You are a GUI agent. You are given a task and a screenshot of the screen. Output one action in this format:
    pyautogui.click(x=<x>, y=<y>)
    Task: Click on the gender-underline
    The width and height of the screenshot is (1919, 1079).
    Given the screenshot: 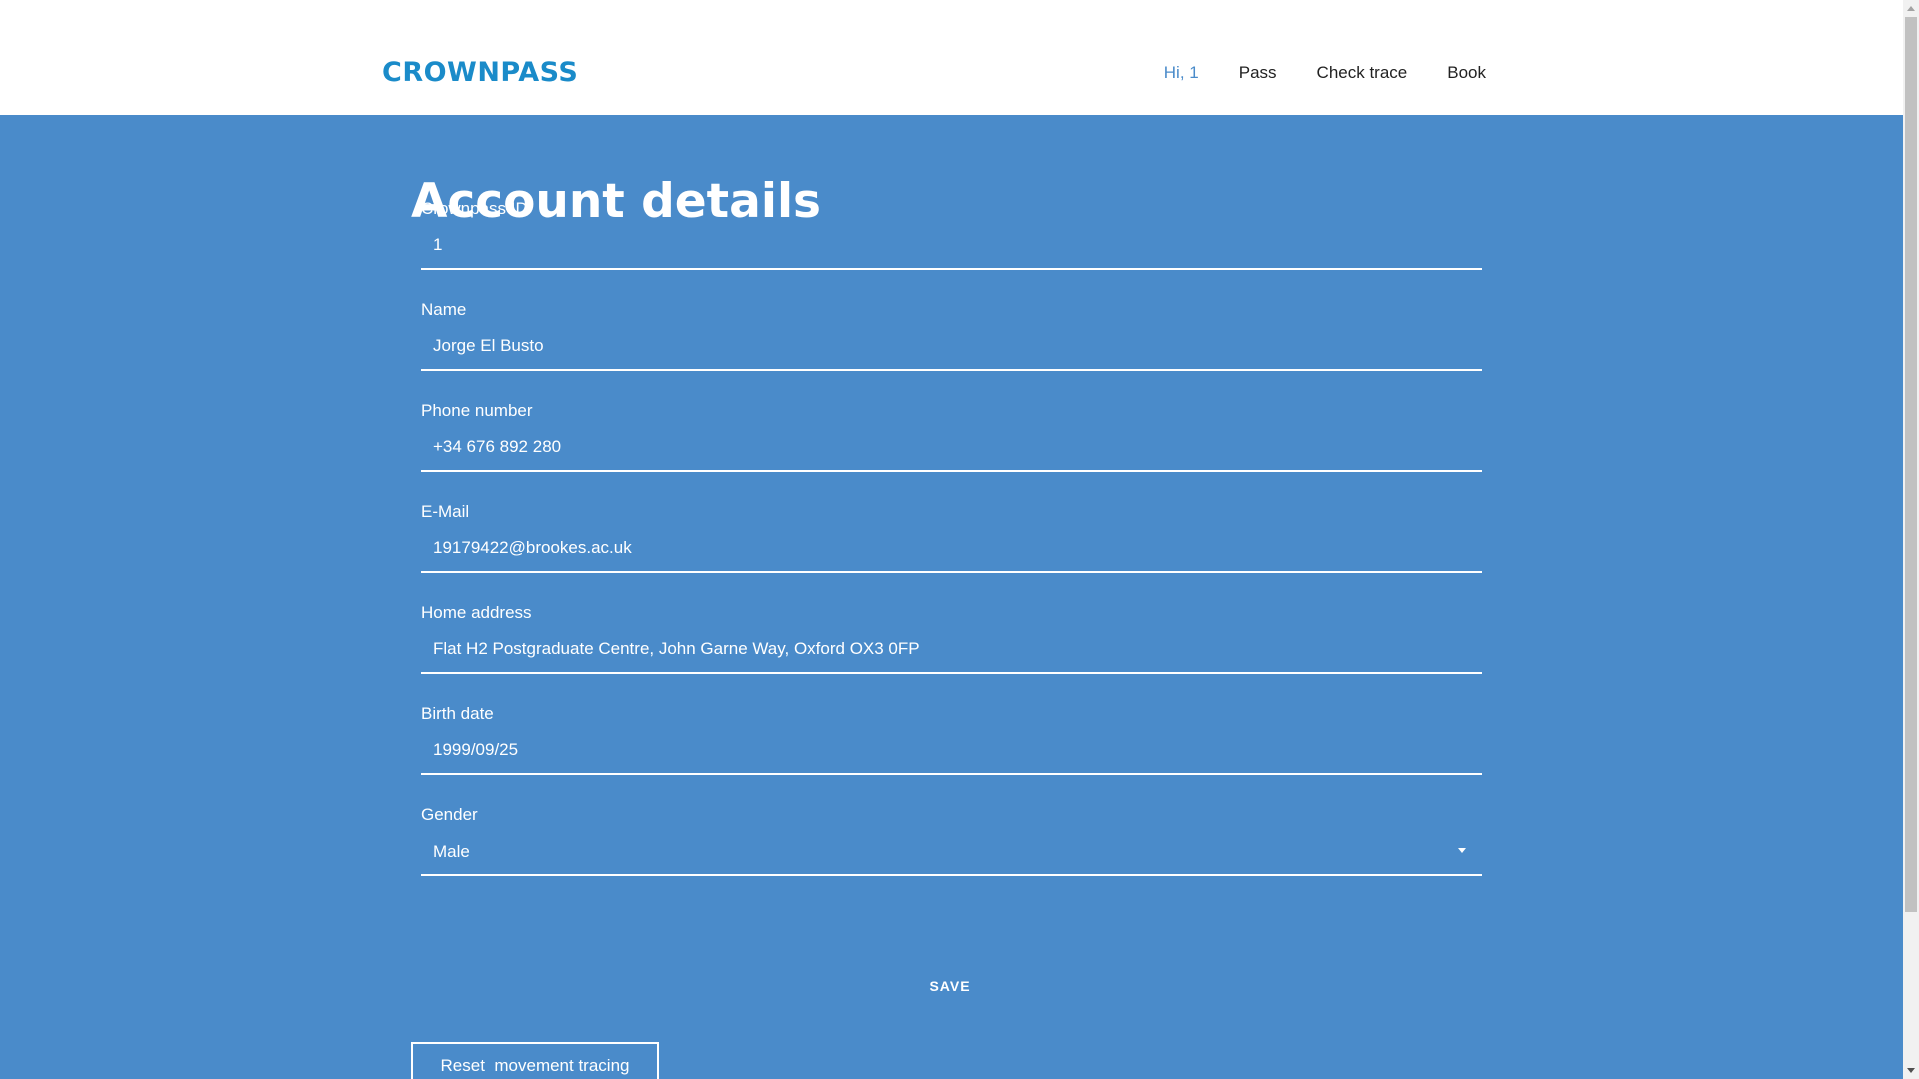 What is the action you would take?
    pyautogui.click(x=951, y=875)
    